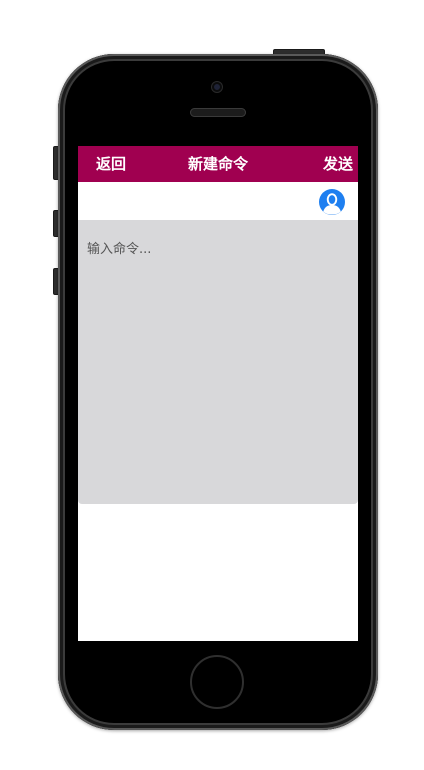 The height and width of the screenshot is (770, 424). I want to click on recipient-row, so click(218, 201).